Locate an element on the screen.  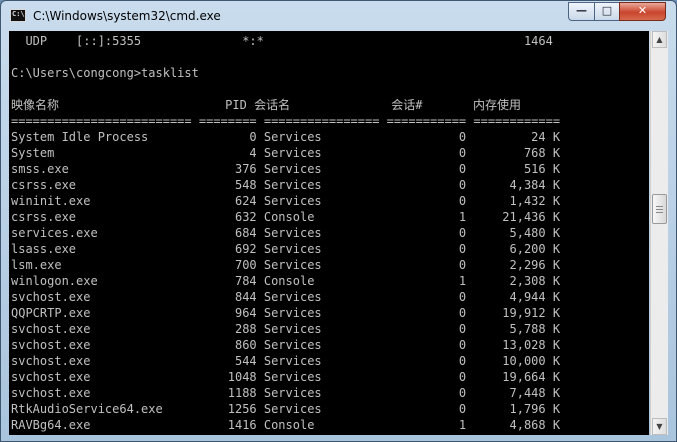
console-line: svchost.exe 544 Services 0 10,000 K is located at coordinates (286, 361).